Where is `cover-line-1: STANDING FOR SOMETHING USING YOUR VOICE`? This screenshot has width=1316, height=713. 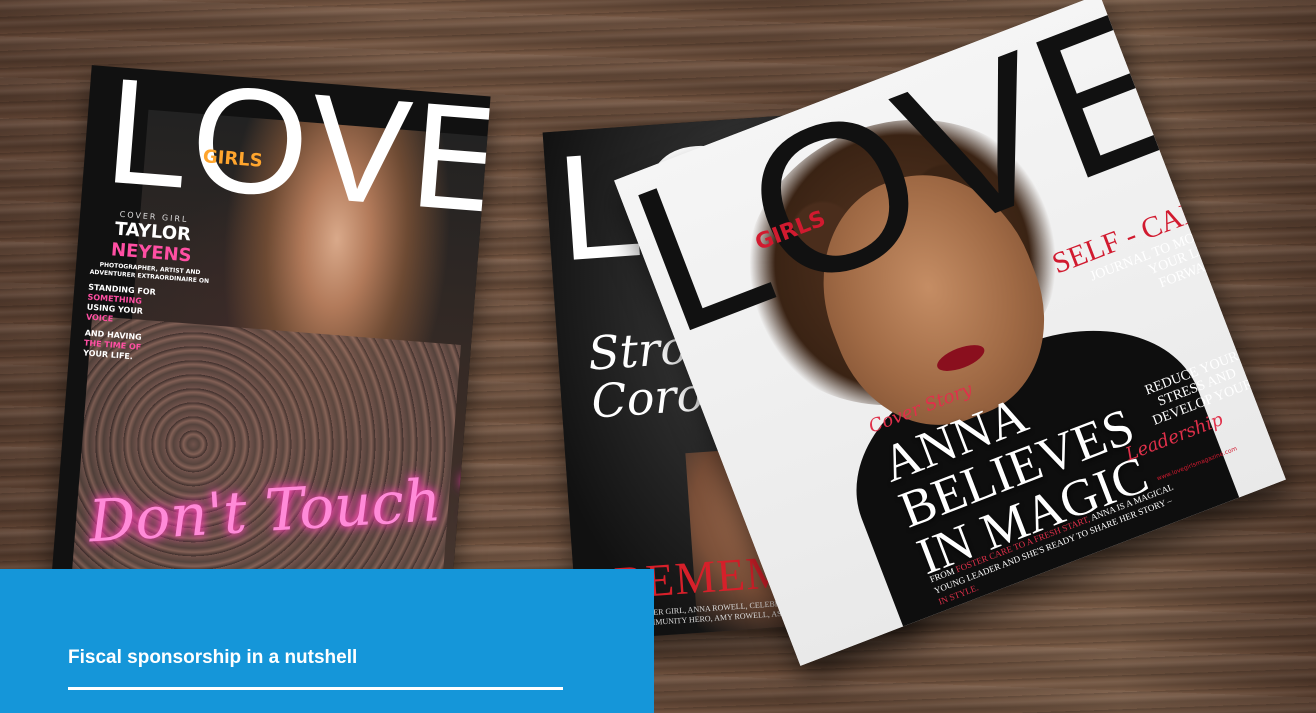
cover-line-1: STANDING FOR SOMETHING USING YOUR VOICE is located at coordinates (147, 306).